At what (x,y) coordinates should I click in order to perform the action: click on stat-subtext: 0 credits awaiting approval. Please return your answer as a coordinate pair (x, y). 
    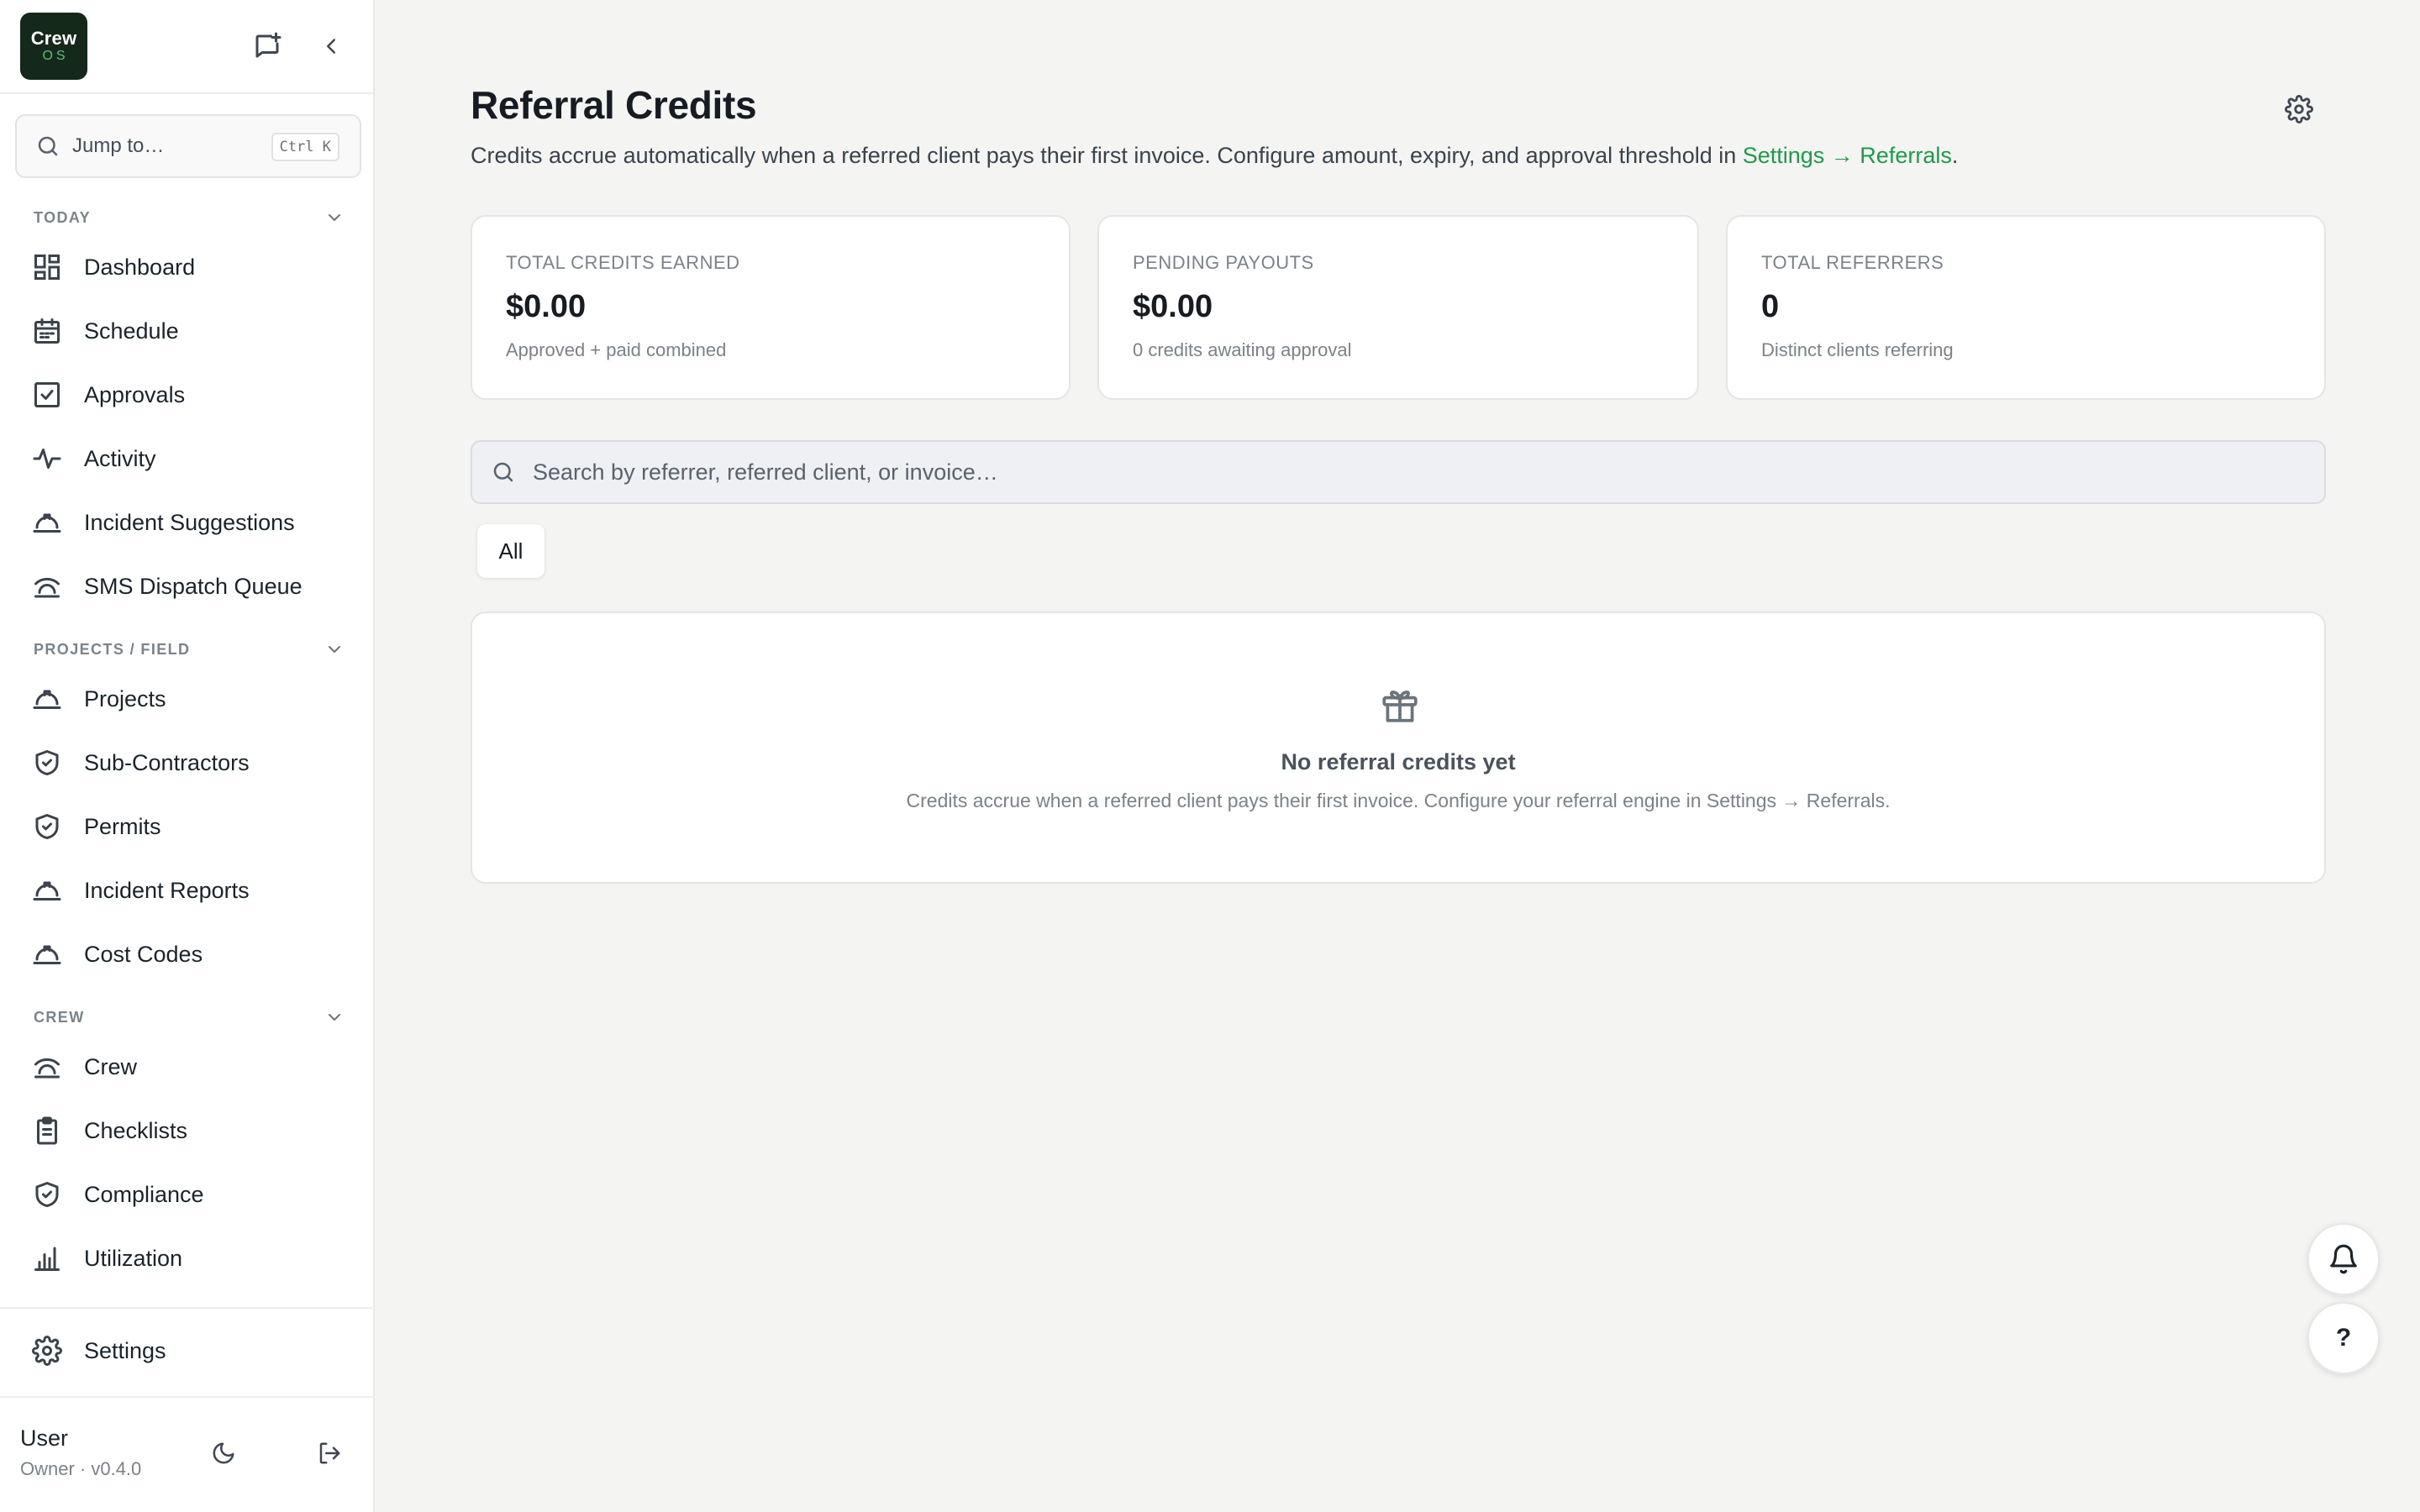
    Looking at the image, I should click on (1242, 349).